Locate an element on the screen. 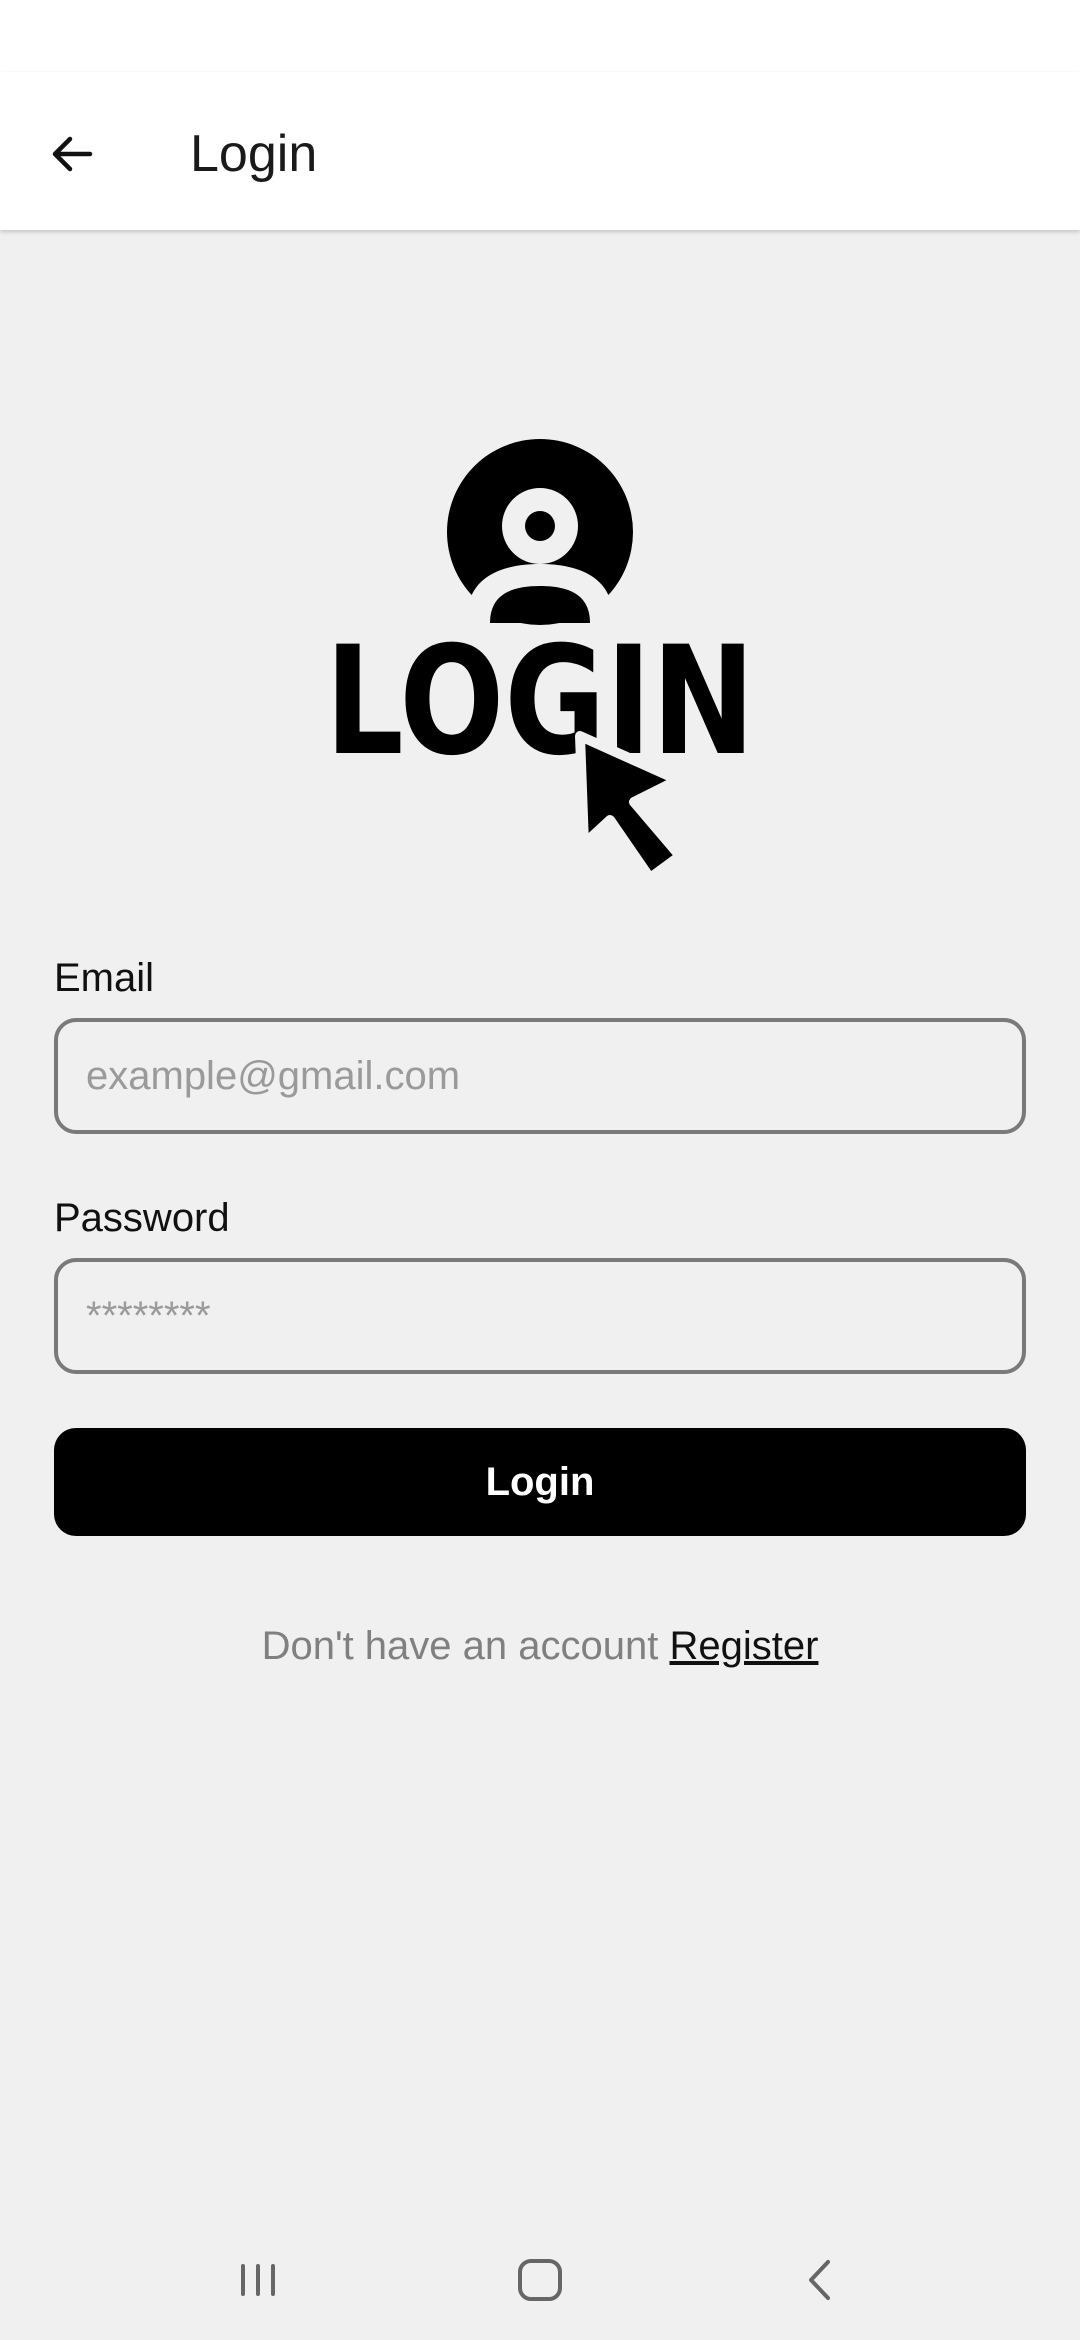  password-label: Password is located at coordinates (142, 1218).